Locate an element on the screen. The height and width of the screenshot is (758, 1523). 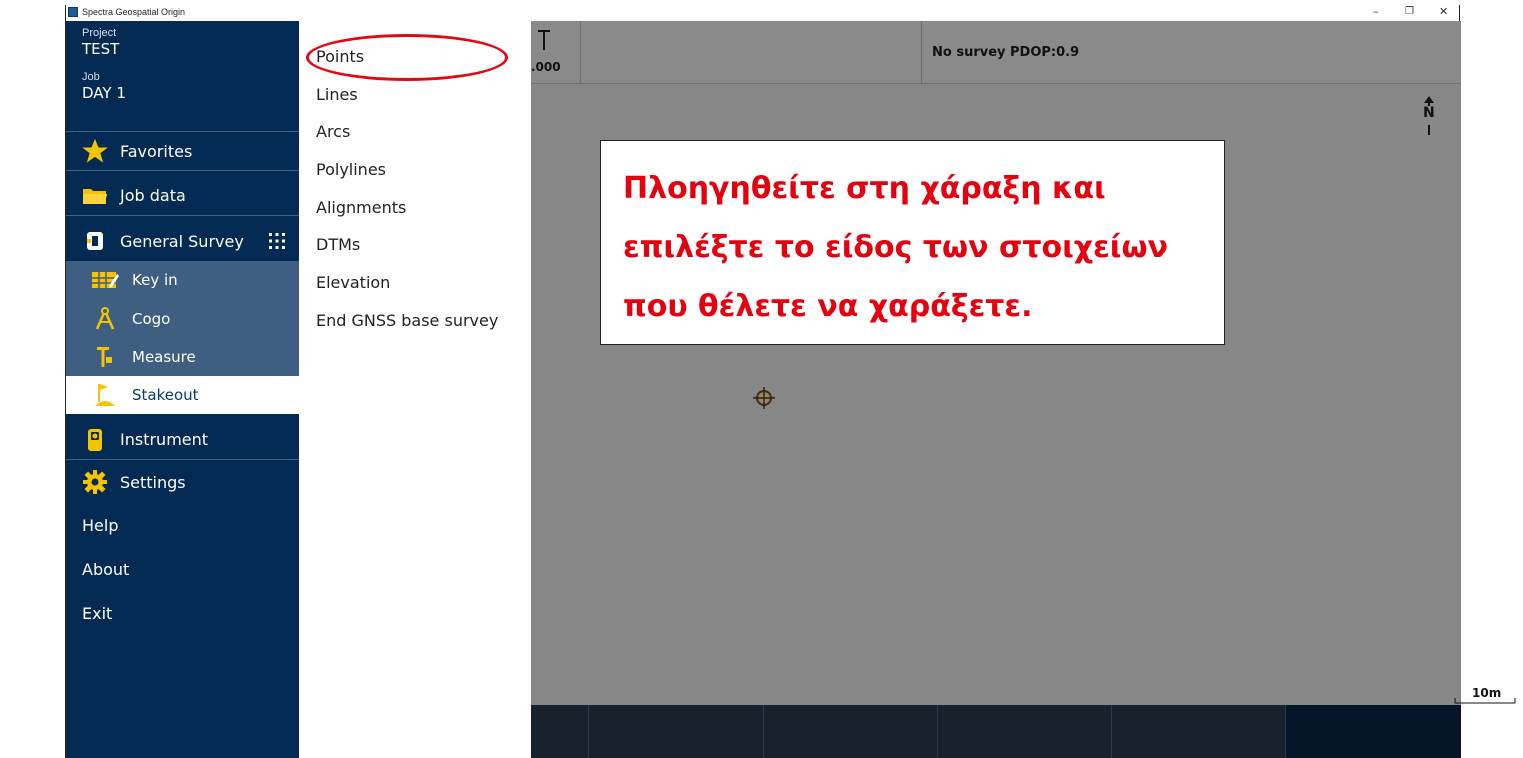
keyboard-icon is located at coordinates (105, 280).